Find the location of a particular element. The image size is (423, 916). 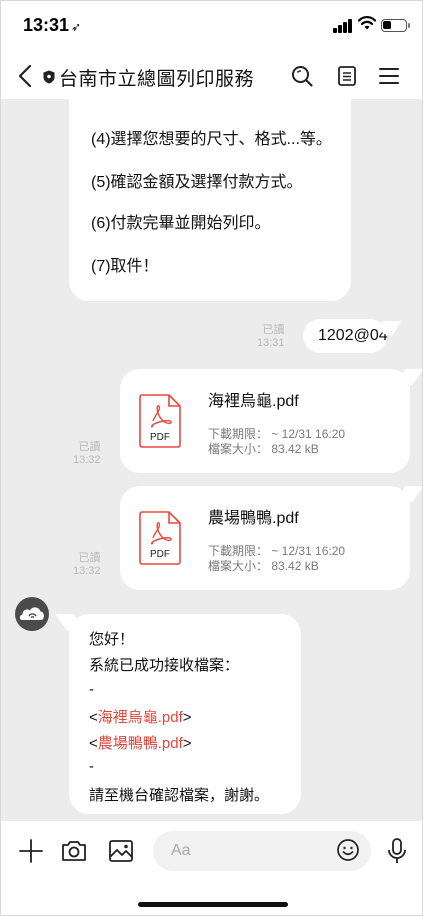

shield-badge-icon is located at coordinates (49, 77).